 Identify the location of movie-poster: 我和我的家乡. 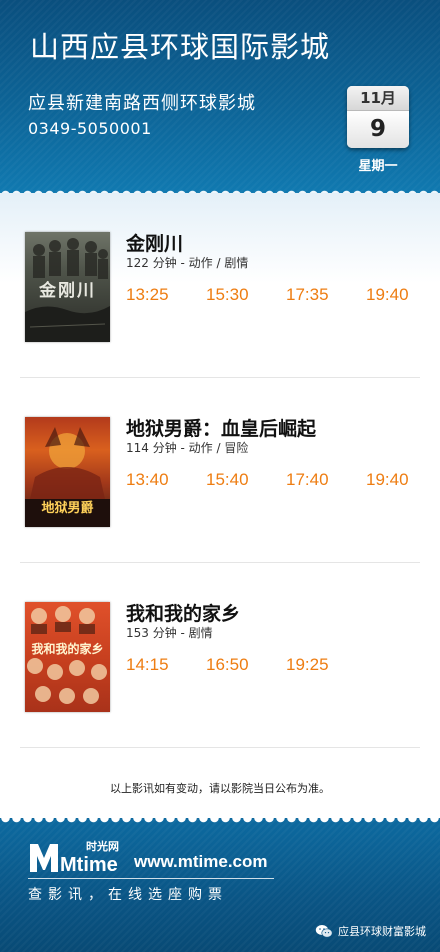
(67, 657).